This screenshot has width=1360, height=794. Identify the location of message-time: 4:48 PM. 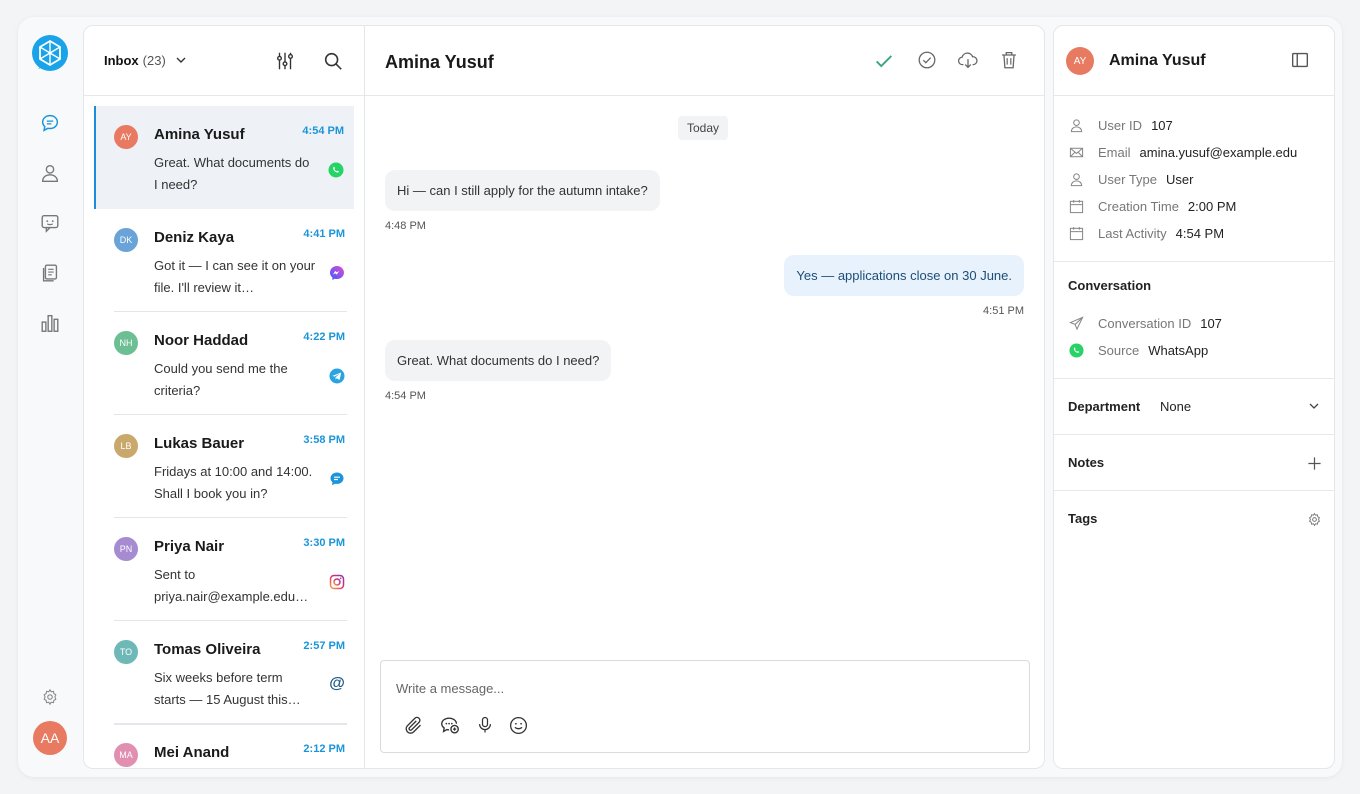
(405, 226).